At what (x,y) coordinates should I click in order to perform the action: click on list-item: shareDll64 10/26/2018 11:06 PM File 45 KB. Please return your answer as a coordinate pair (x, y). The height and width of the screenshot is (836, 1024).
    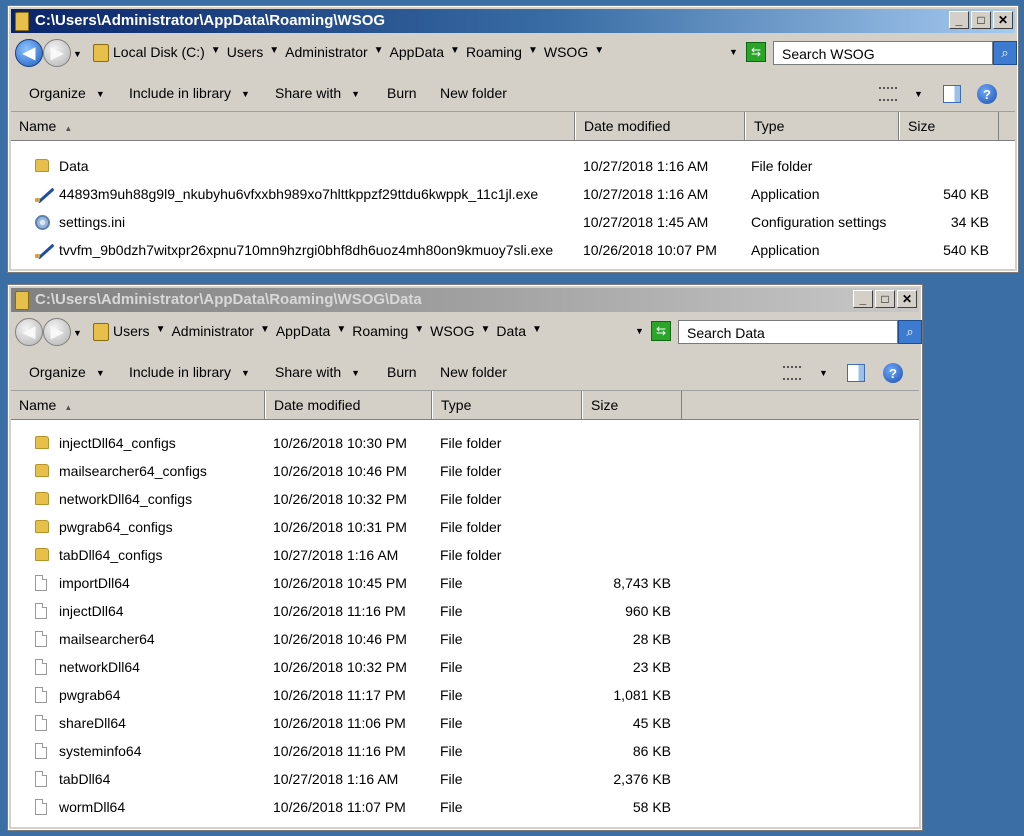
    Looking at the image, I should click on (465, 723).